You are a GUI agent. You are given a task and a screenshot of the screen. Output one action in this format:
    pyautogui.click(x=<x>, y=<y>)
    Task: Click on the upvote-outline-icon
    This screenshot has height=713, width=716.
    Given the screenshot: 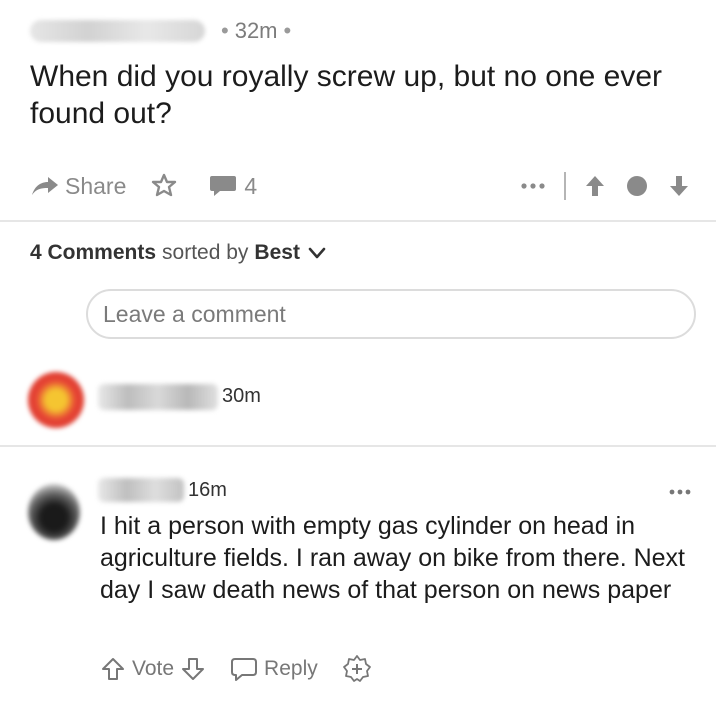 What is the action you would take?
    pyautogui.click(x=113, y=669)
    